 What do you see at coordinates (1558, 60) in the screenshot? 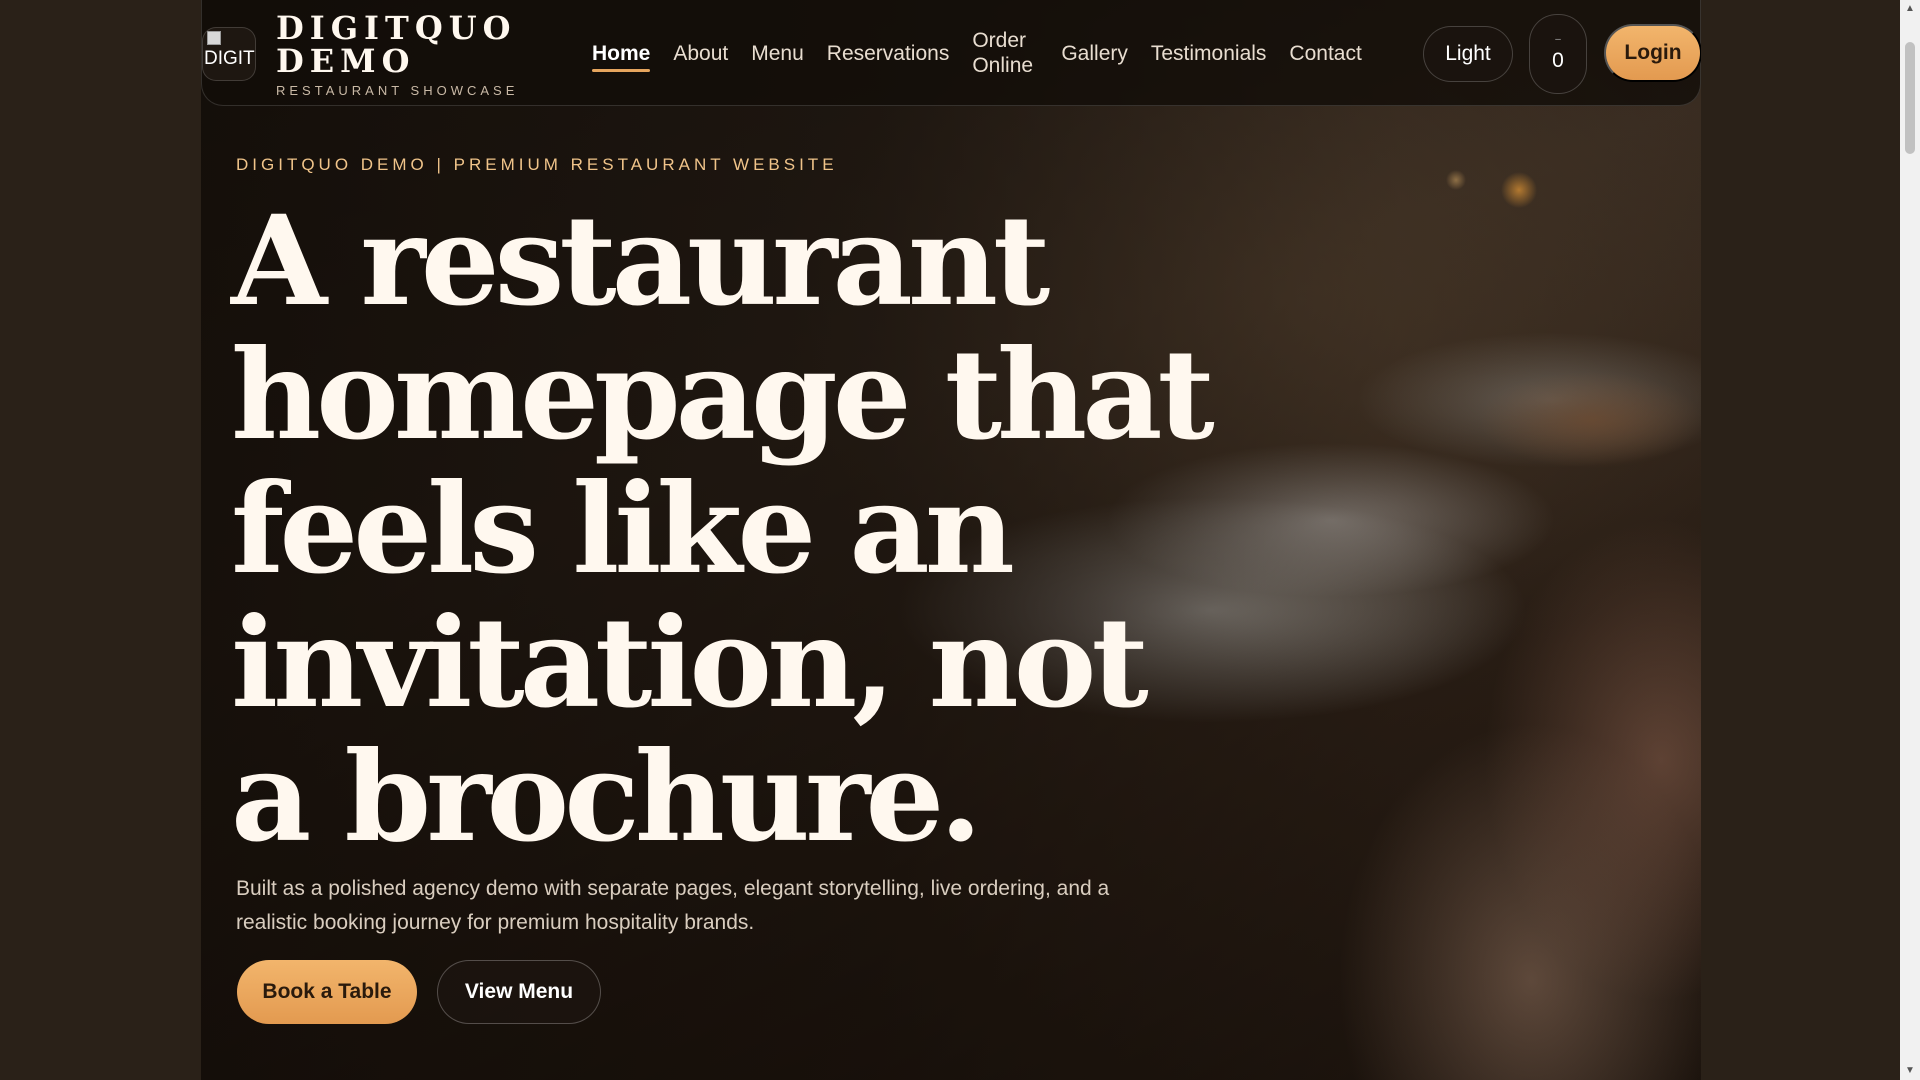
I see `cart-count: 0` at bounding box center [1558, 60].